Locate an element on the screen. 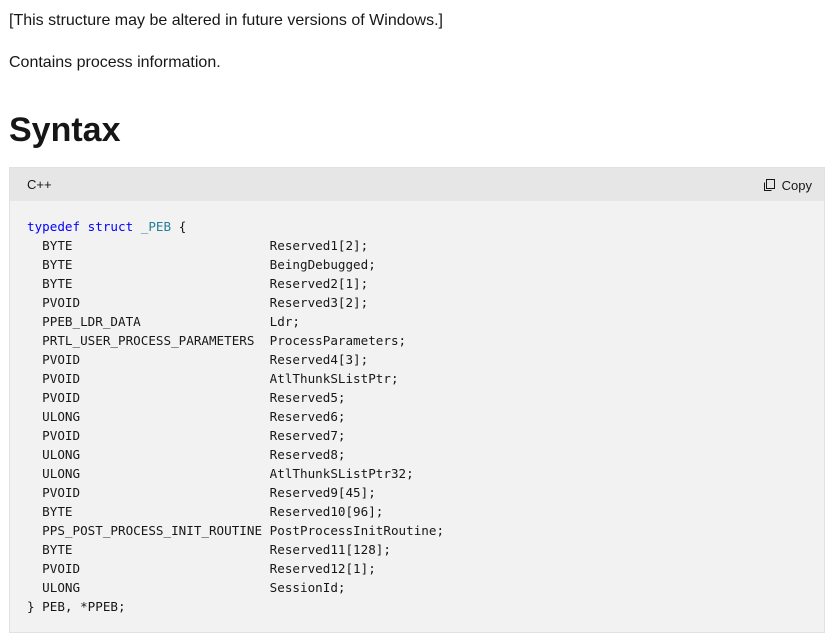 The image size is (835, 644). code-line-field: BYTE BeingDebugged; is located at coordinates (235, 264).